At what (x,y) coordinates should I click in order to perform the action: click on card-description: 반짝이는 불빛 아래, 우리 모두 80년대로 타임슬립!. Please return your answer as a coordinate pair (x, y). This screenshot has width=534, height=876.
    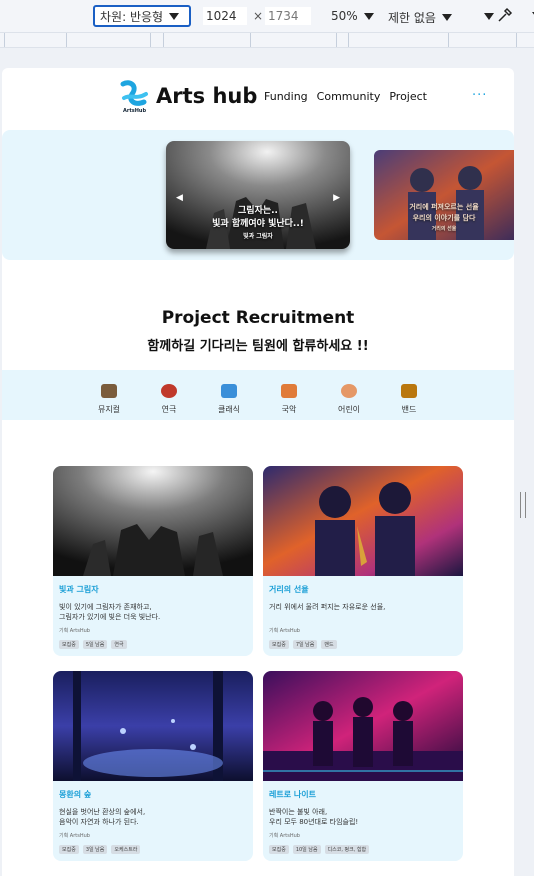
    Looking at the image, I should click on (363, 817).